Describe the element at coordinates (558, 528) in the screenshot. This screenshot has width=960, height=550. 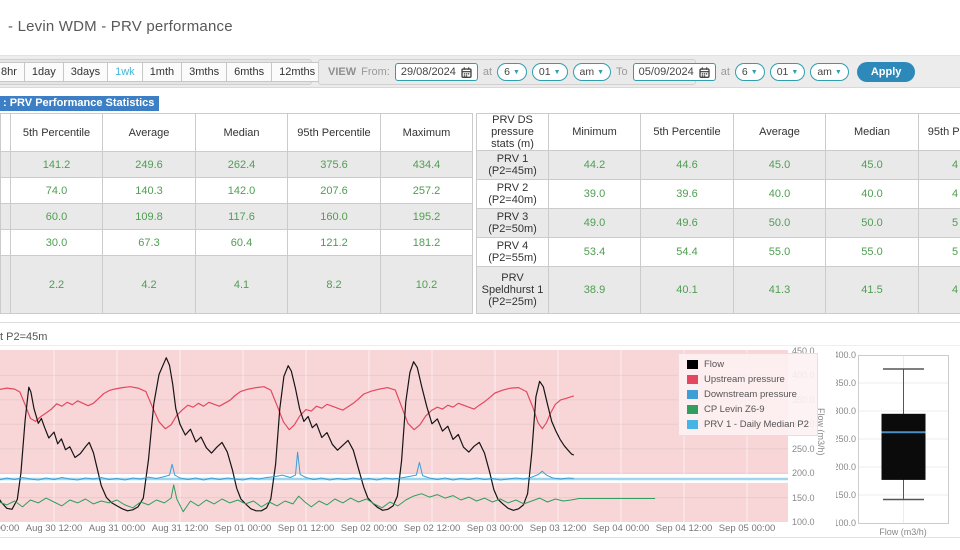
I see `time-axis-tick: Sep 03 12:00` at that location.